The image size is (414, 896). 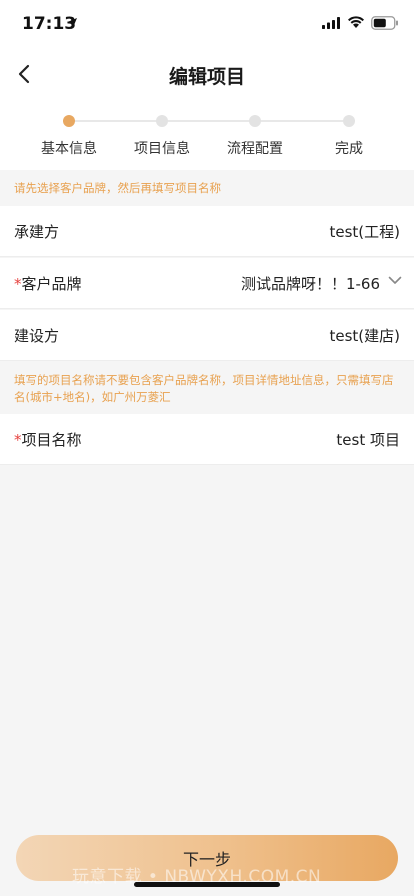 What do you see at coordinates (207, 335) in the screenshot?
I see `builder-row: 建设方 test(建店)` at bounding box center [207, 335].